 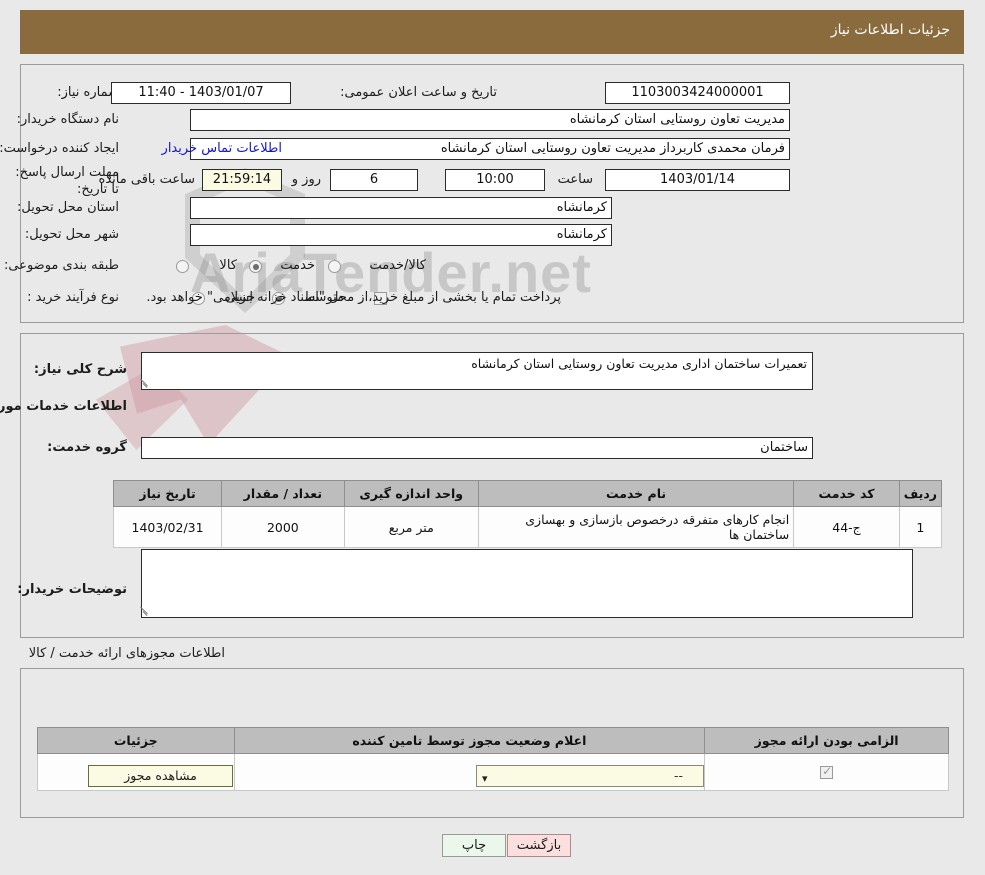 What do you see at coordinates (255, 266) in the screenshot?
I see `radio-category-service` at bounding box center [255, 266].